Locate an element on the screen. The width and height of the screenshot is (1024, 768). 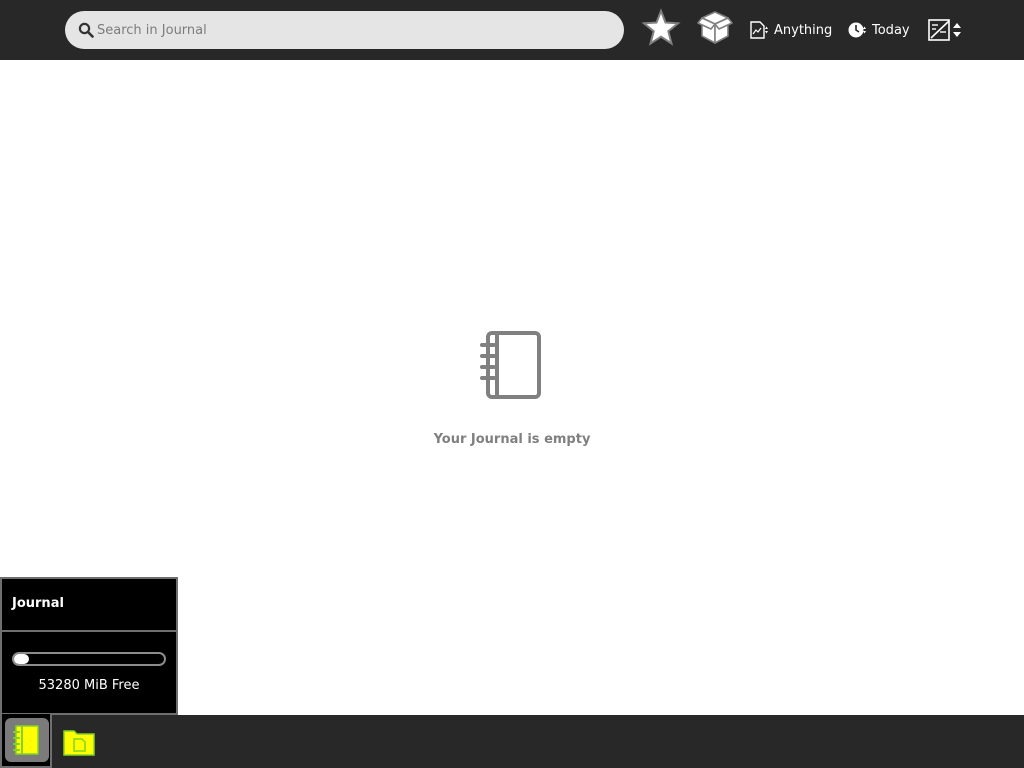
filter-date-button: Today is located at coordinates (878, 30).